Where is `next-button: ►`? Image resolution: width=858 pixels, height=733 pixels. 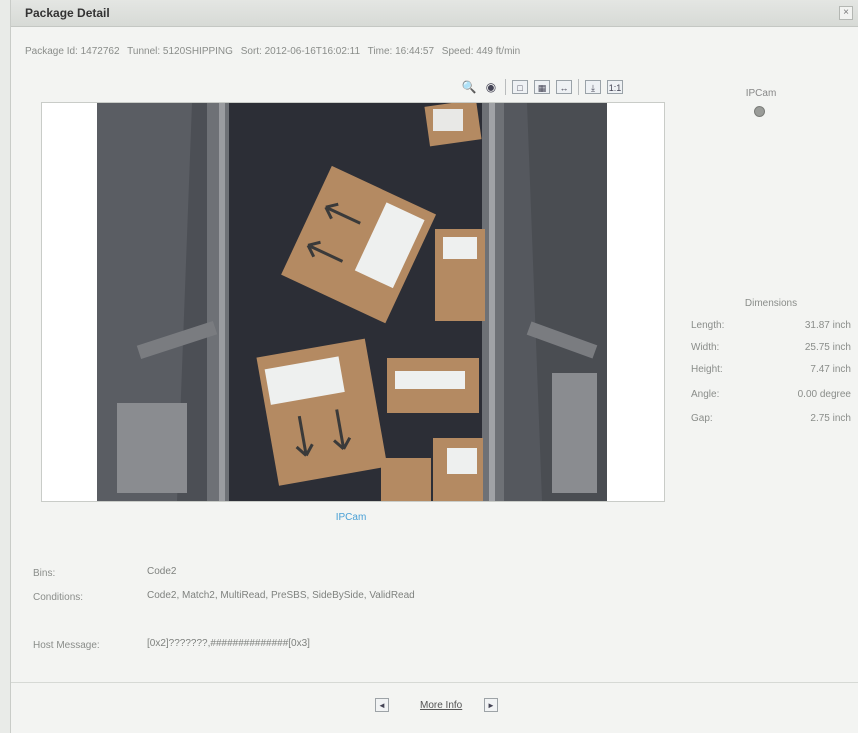 next-button: ► is located at coordinates (491, 705).